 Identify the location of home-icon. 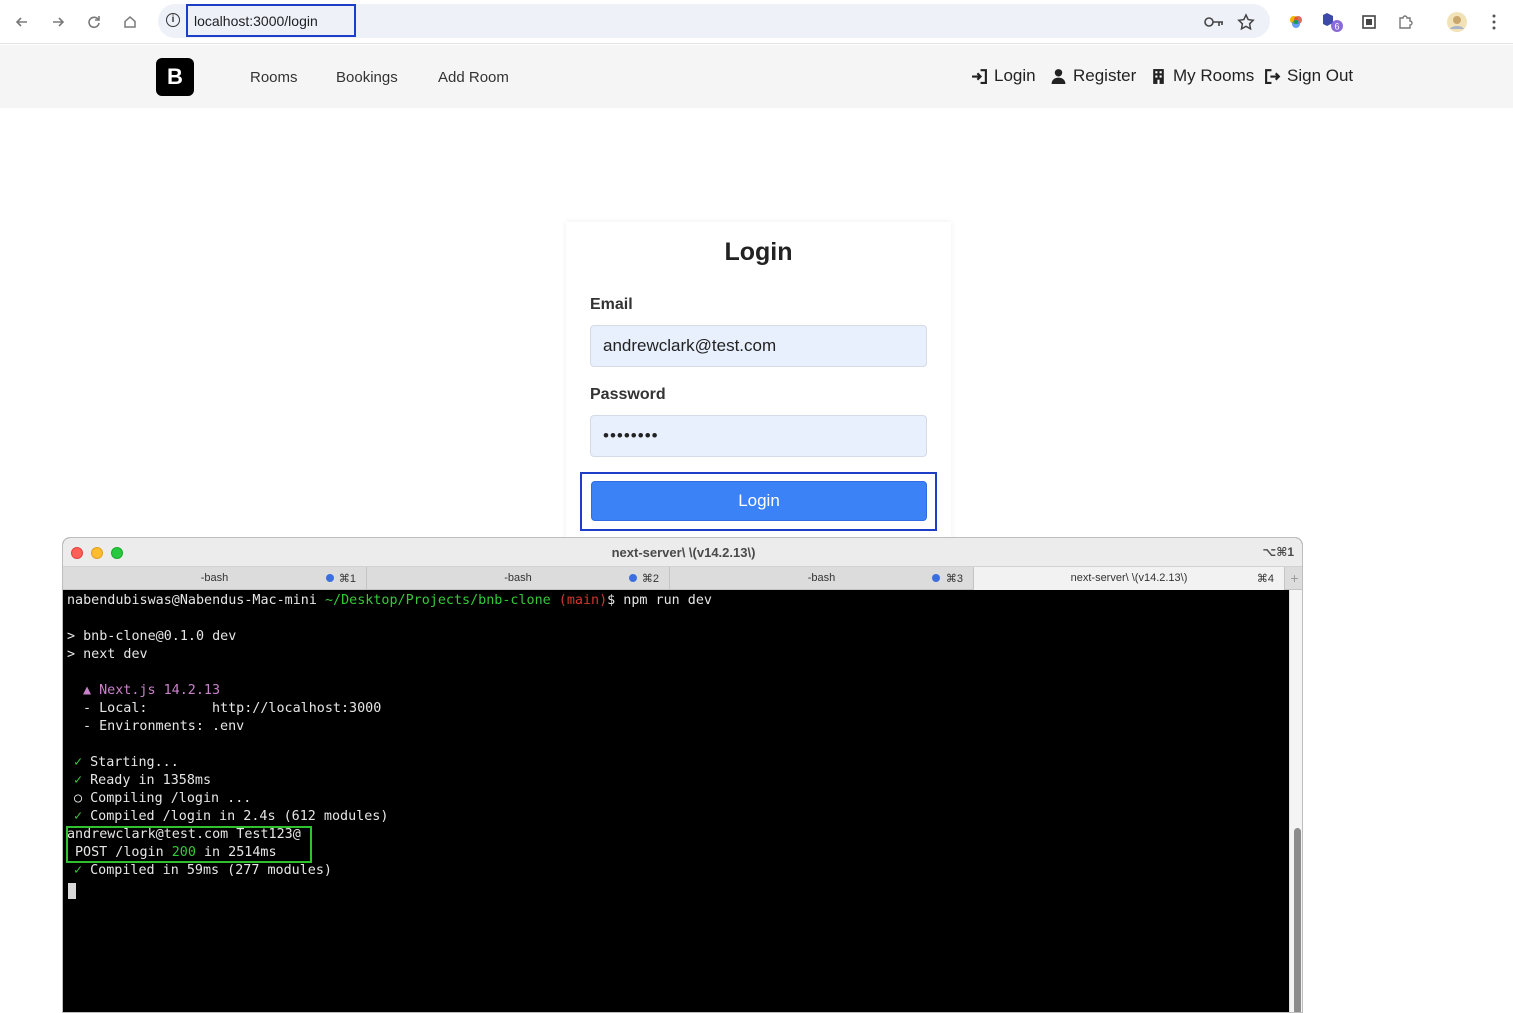
(130, 22).